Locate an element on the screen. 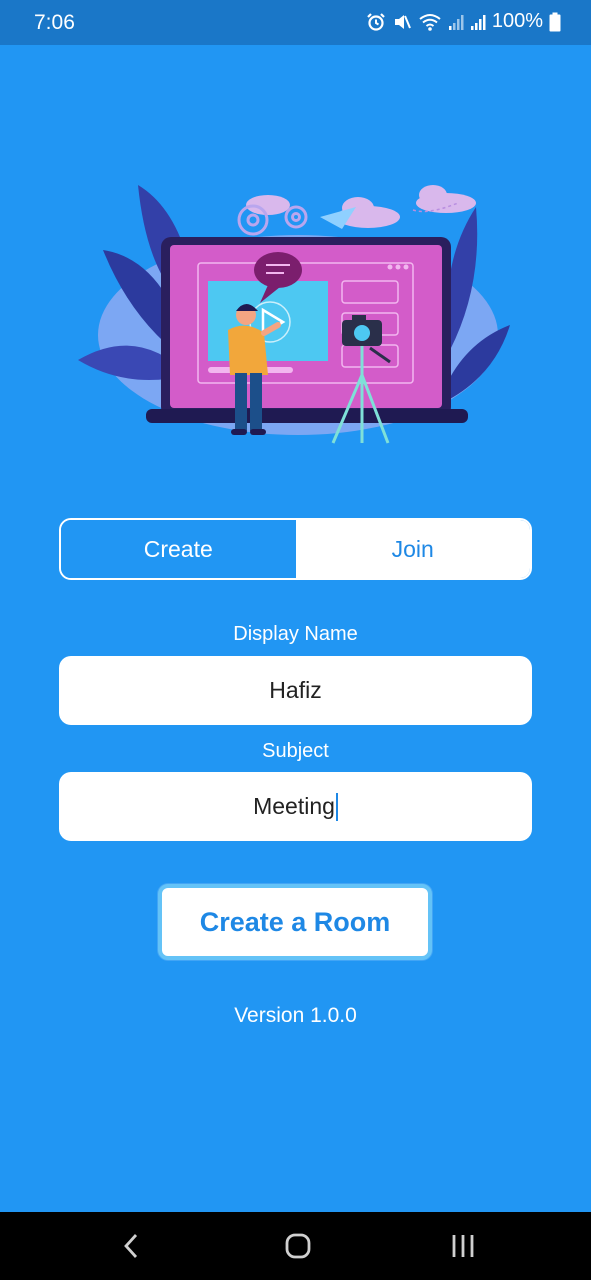 The height and width of the screenshot is (1280, 591). home-icon is located at coordinates (298, 1246).